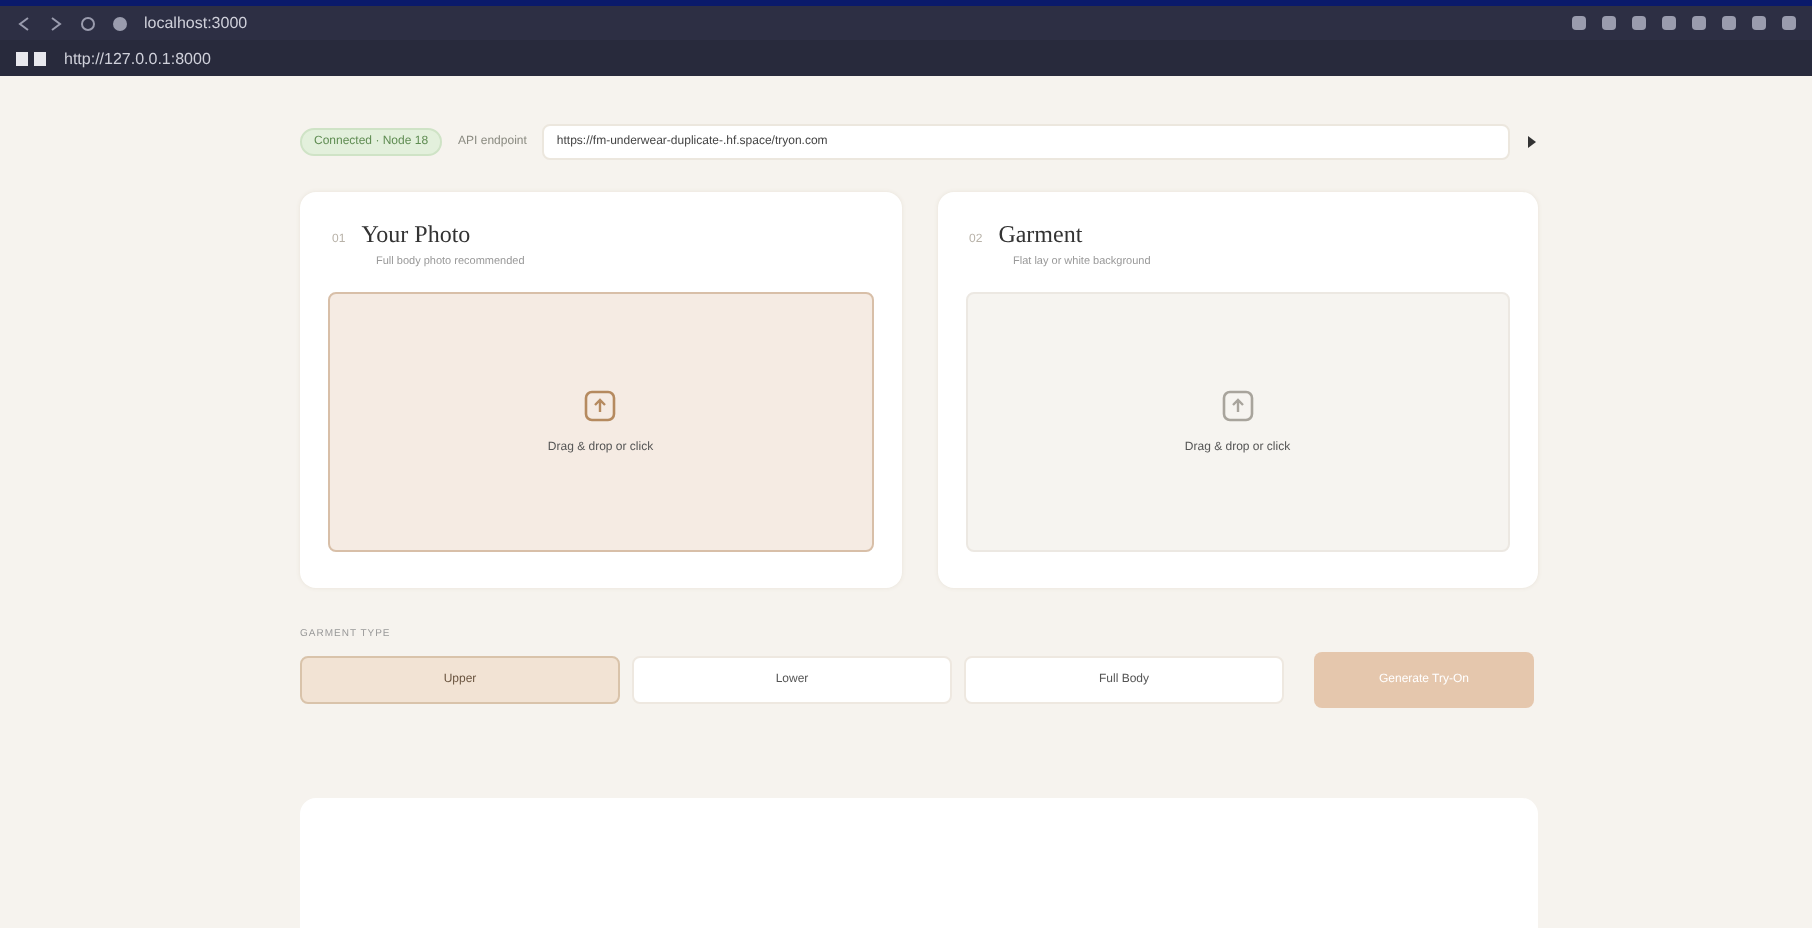 The height and width of the screenshot is (928, 1812). Describe the element at coordinates (24, 23) in the screenshot. I see `back-icon` at that location.